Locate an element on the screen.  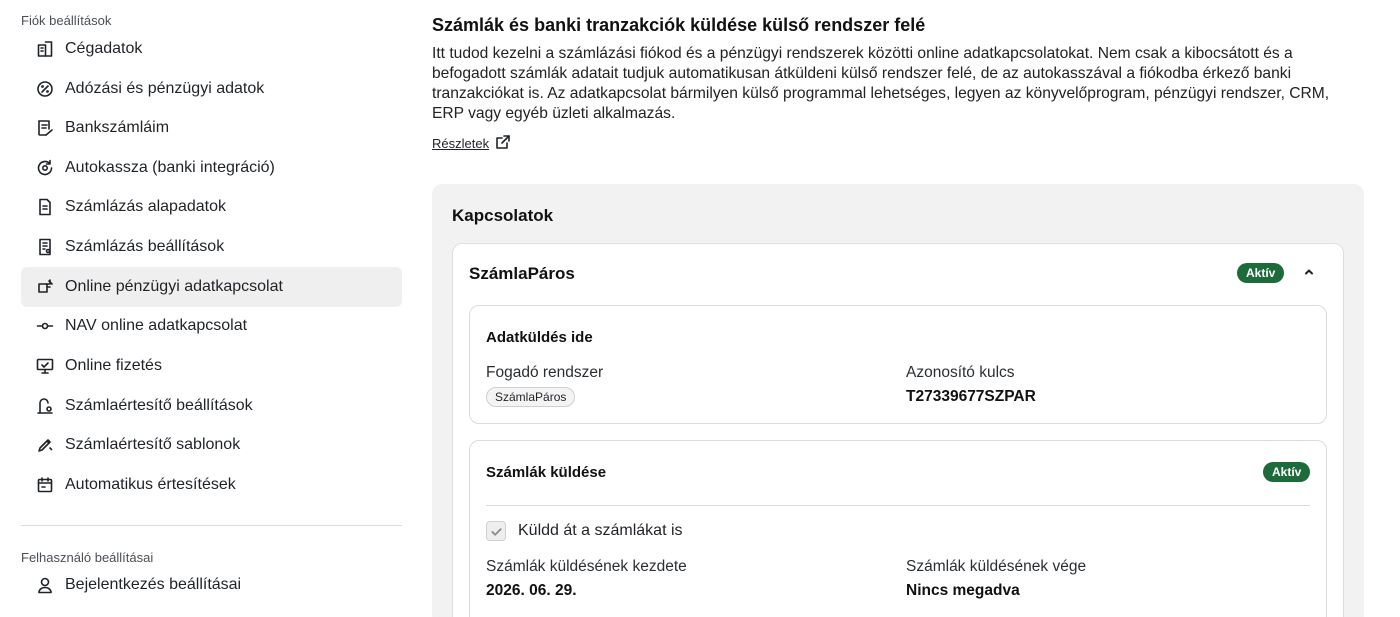
sidebar-divider is located at coordinates (211, 525).